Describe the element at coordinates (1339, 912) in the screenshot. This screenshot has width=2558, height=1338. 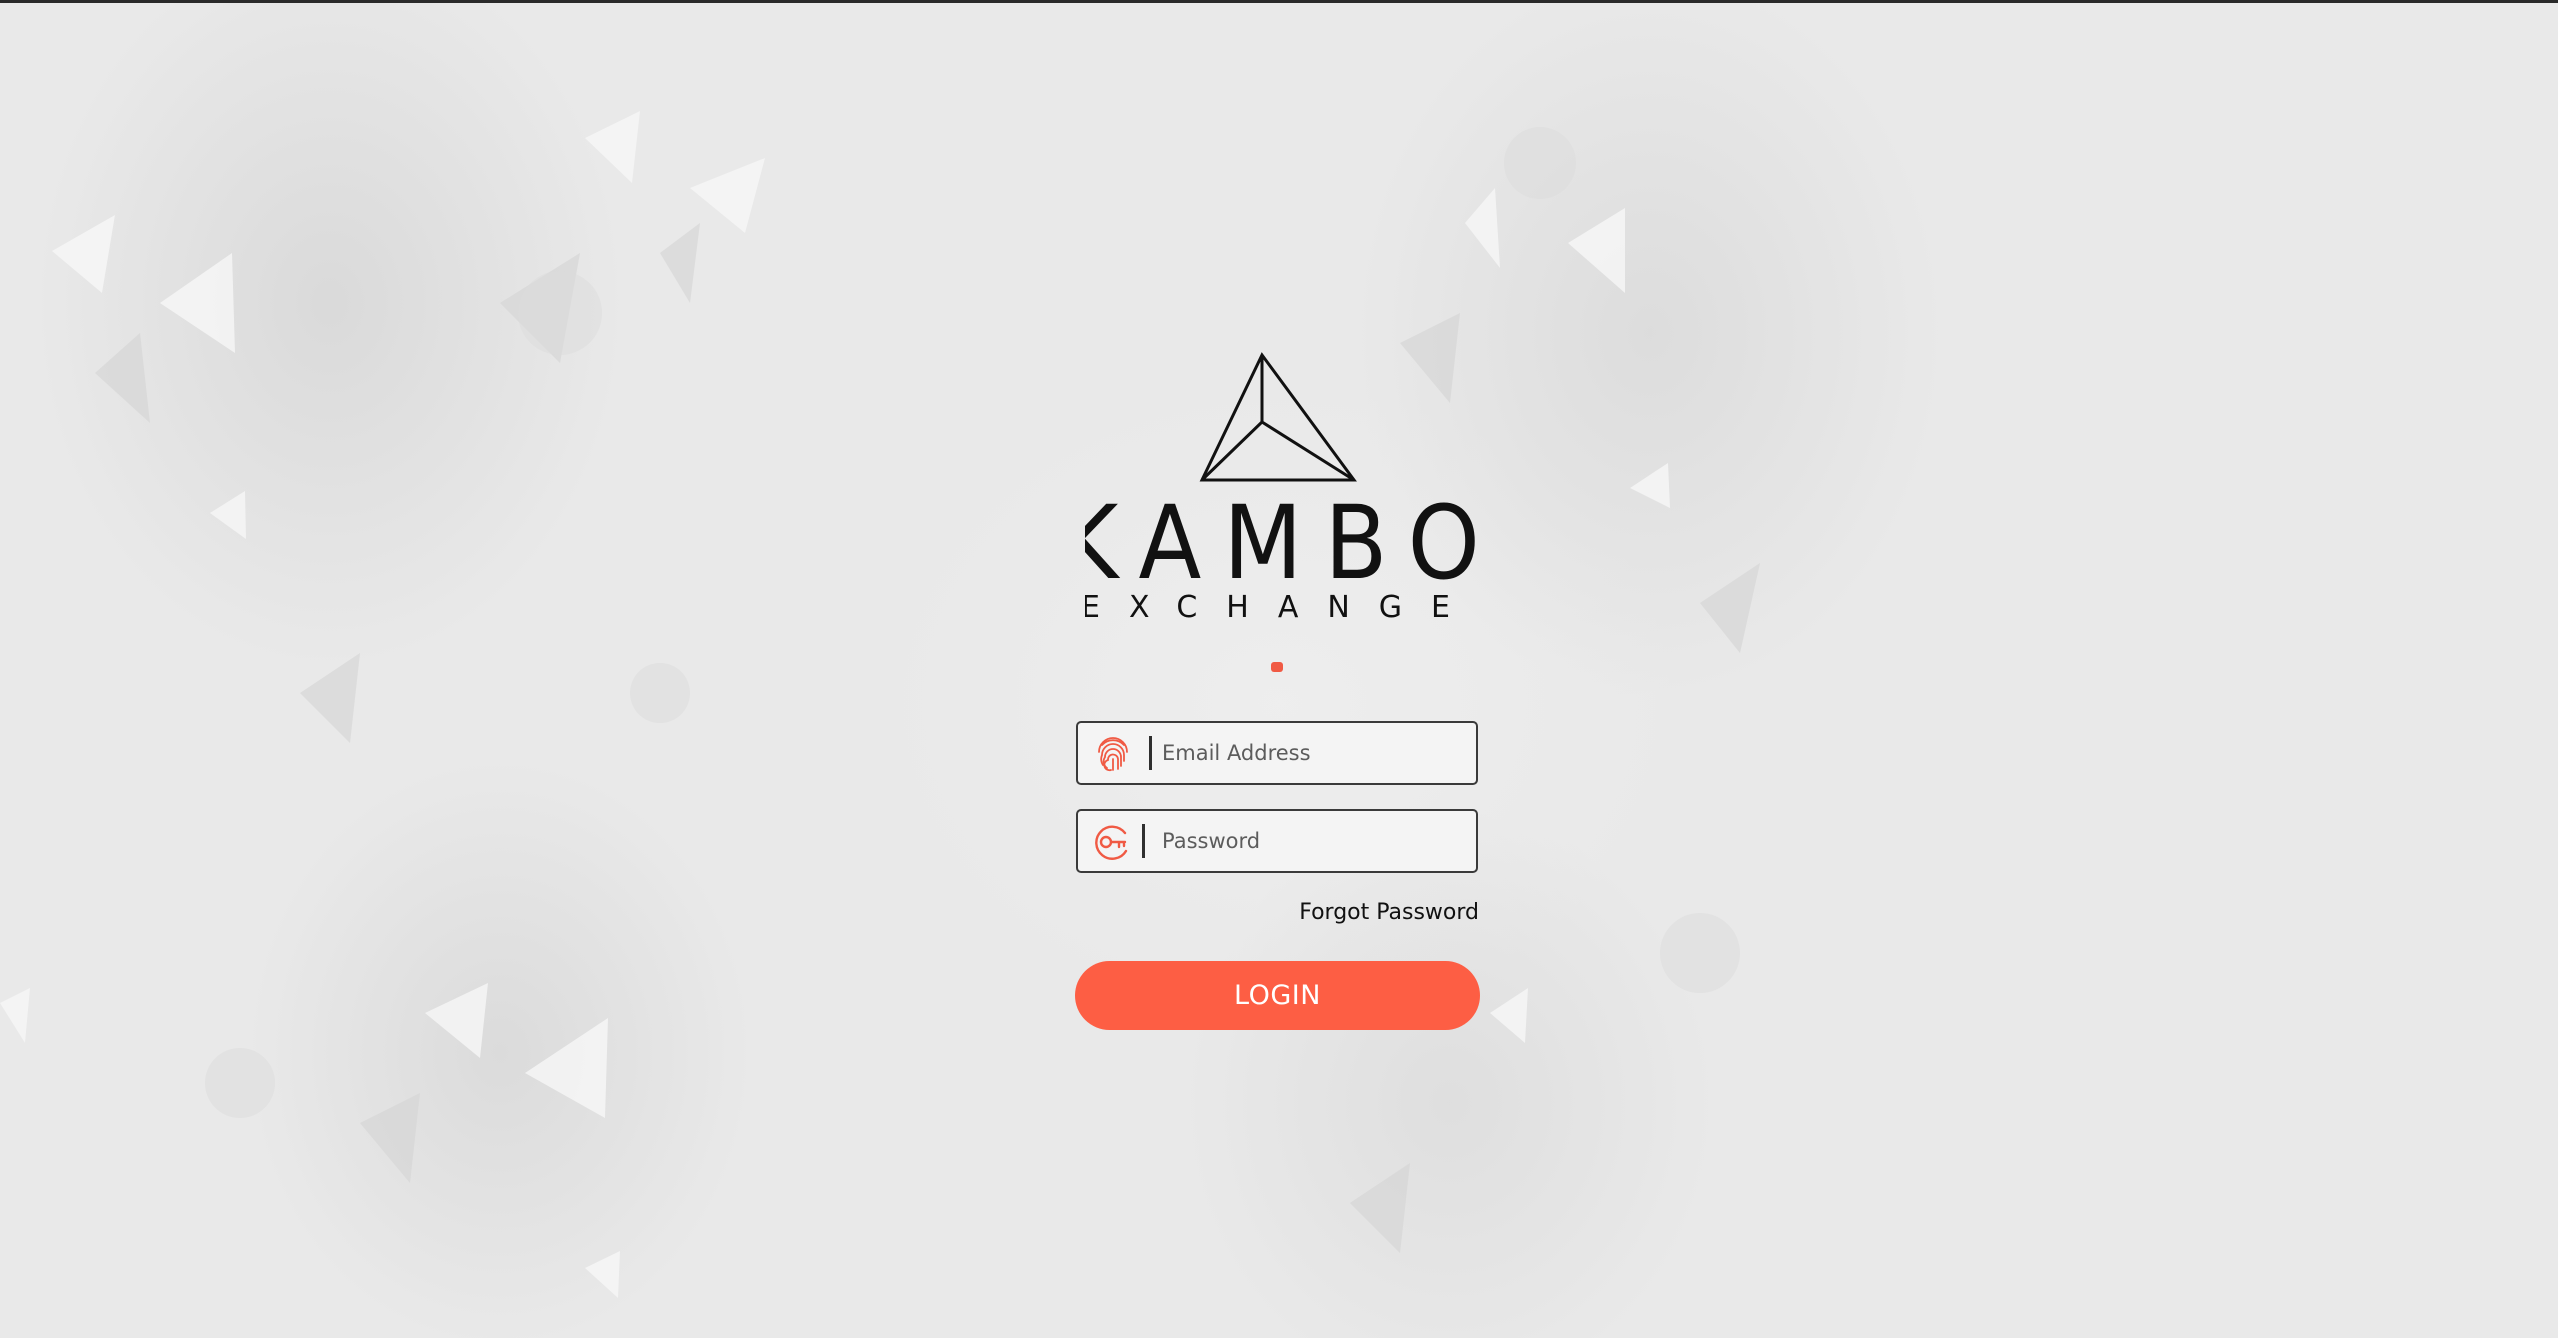
I see `forgot-password-link: Forgot Password` at that location.